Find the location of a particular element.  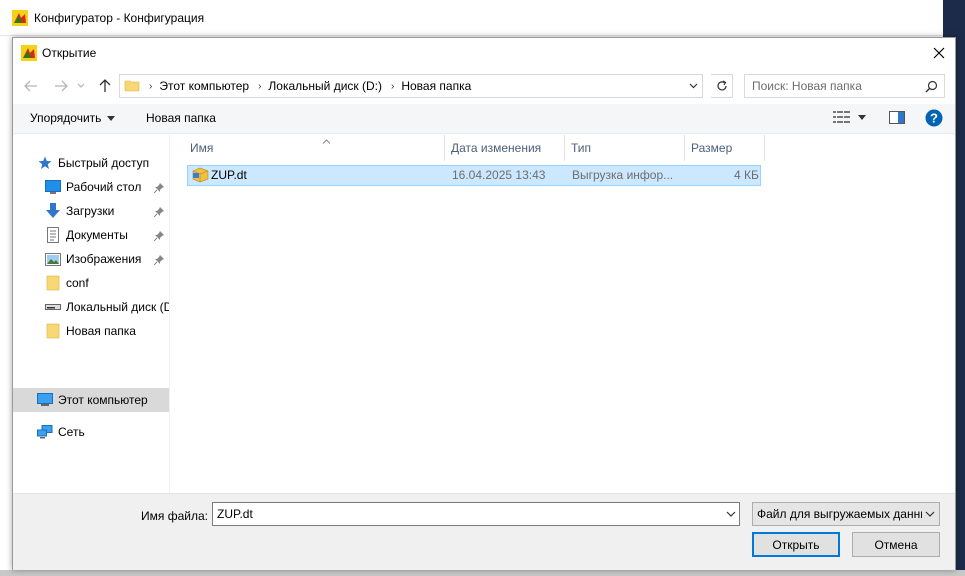

recent-locations-button is located at coordinates (81, 86).